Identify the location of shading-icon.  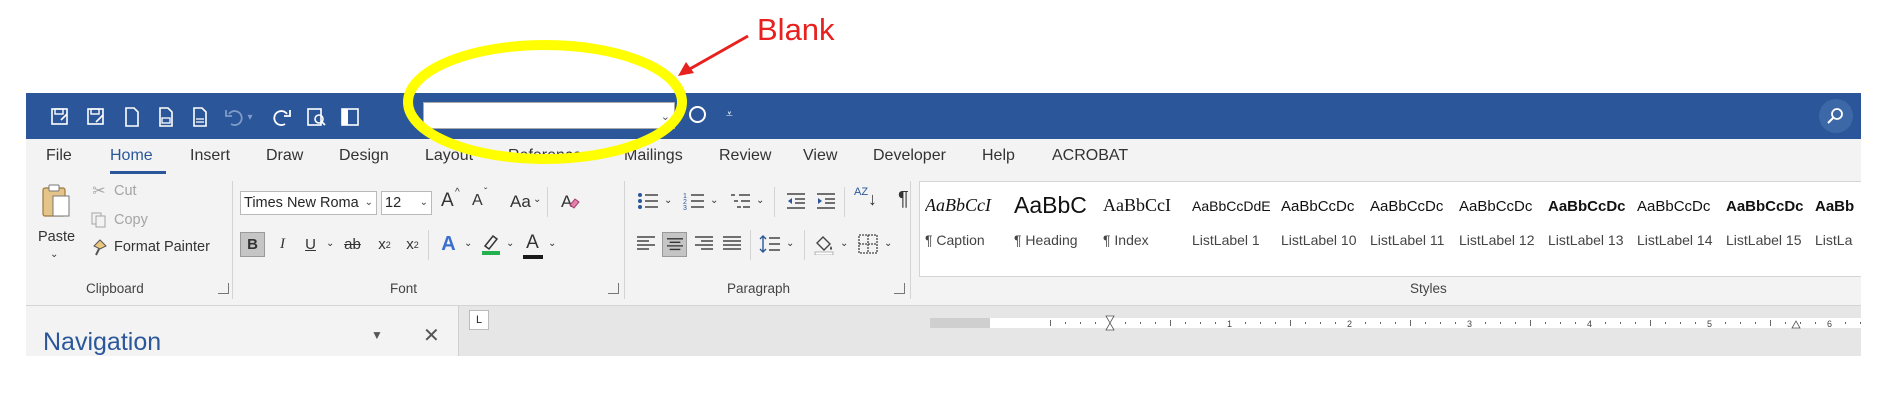
(824, 244).